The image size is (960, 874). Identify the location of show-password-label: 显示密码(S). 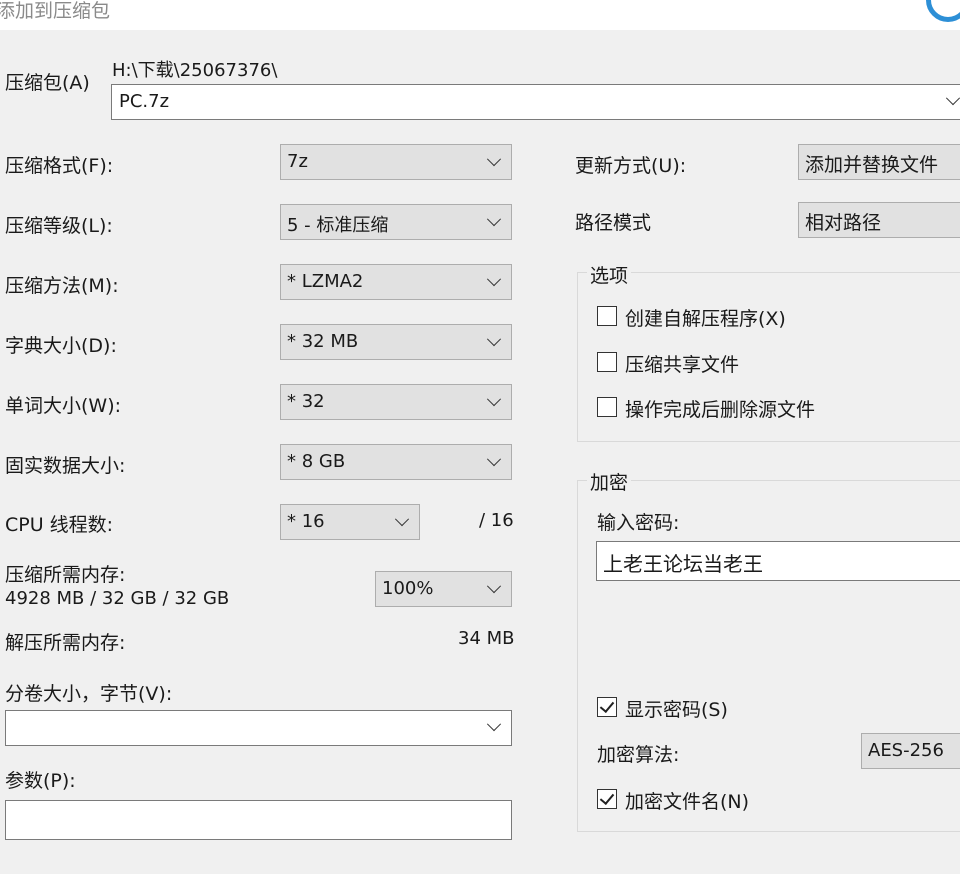
(676, 710).